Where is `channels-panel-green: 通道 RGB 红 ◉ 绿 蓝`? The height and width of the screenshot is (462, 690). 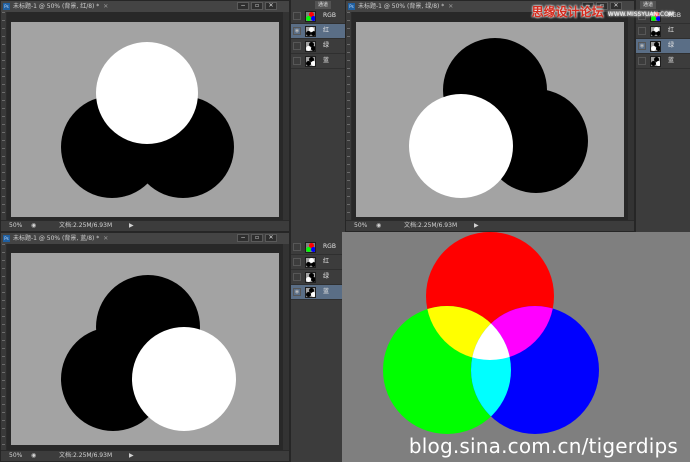
channels-panel-green: 通道 RGB 红 ◉ 绿 蓝 is located at coordinates (662, 116).